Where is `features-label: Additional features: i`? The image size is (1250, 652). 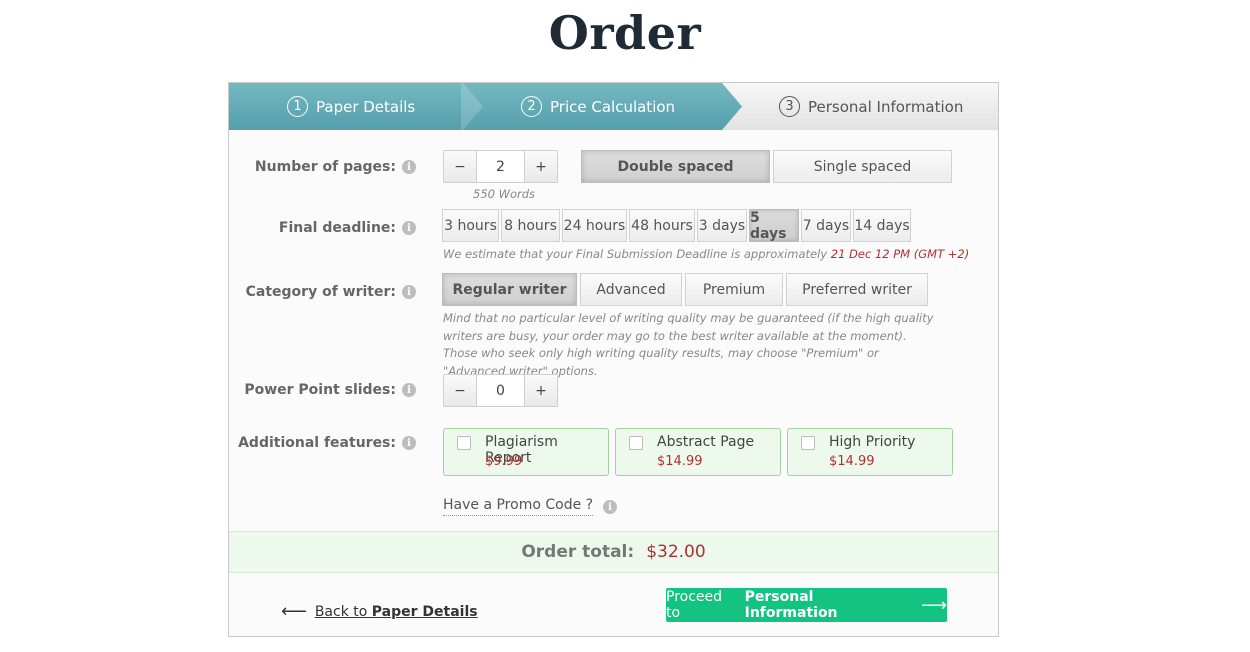 features-label: Additional features: i is located at coordinates (327, 443).